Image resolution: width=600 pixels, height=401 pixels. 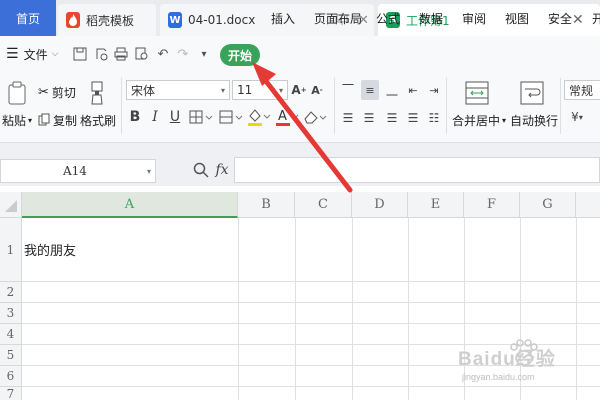 What do you see at coordinates (498, 377) in the screenshot?
I see `watermark-url: jingyan.baidu.com` at bounding box center [498, 377].